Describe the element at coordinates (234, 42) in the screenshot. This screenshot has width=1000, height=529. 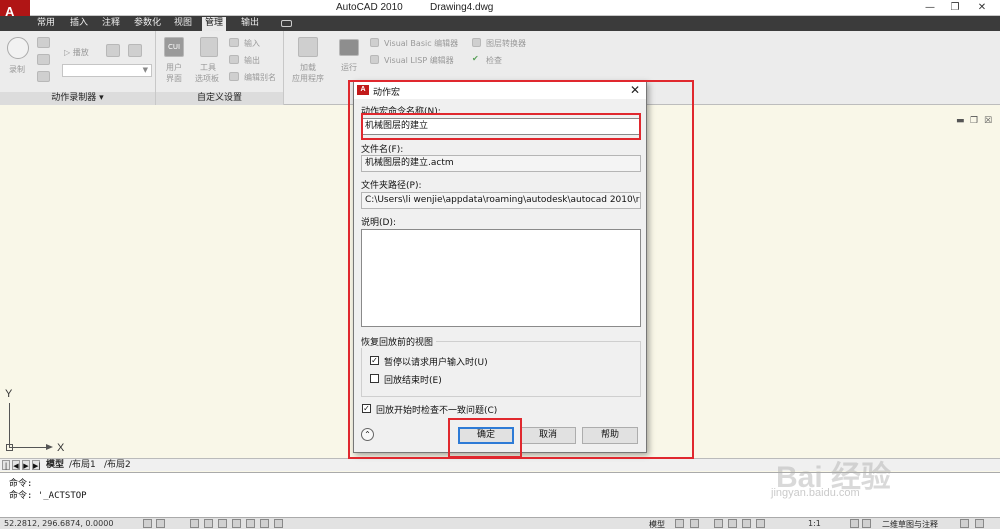
I see `import-icon` at that location.